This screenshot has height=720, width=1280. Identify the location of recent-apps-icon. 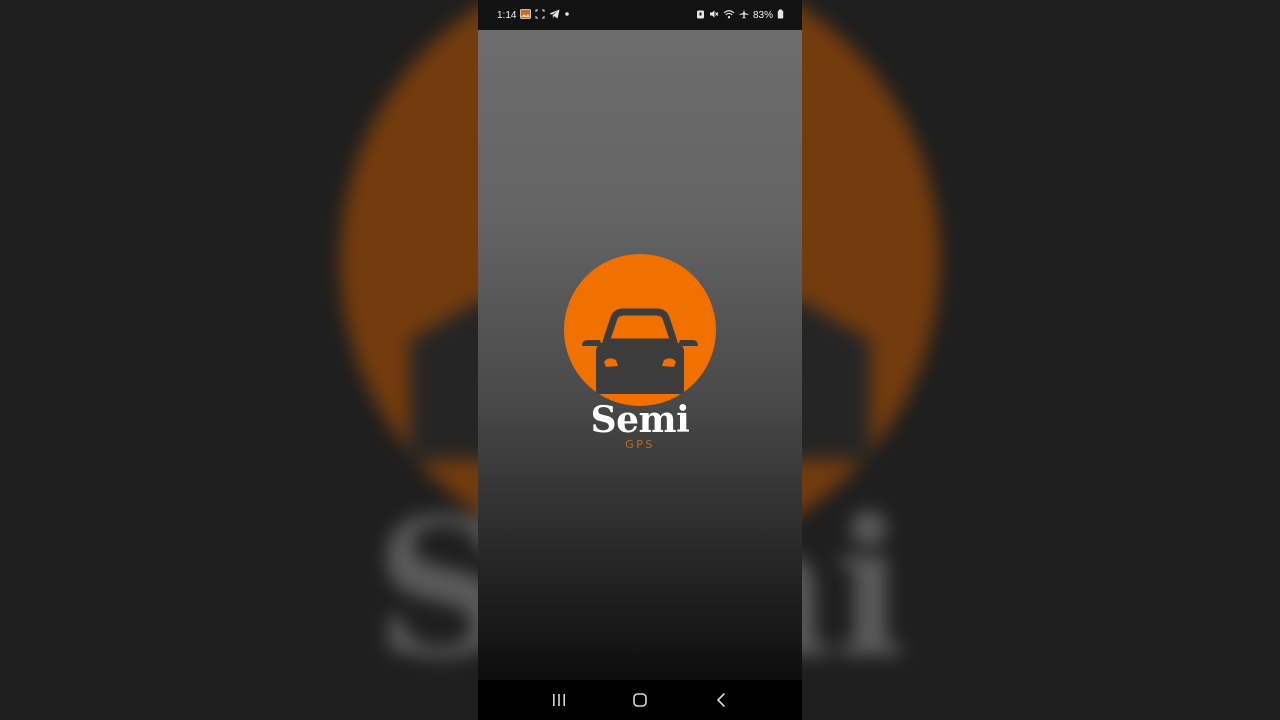
(558, 700).